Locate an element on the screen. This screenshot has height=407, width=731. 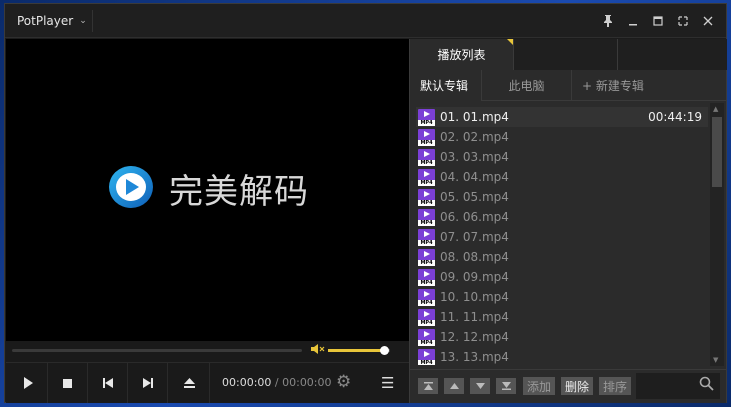
playlist-item-label: 03. 03.mp4 is located at coordinates (474, 157).